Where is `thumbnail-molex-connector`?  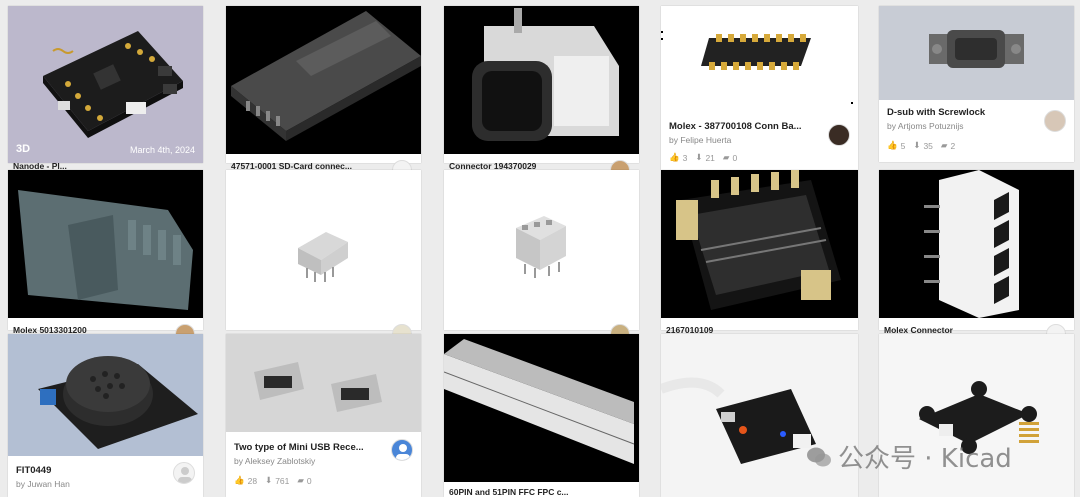
thumbnail-molex-connector is located at coordinates (976, 244).